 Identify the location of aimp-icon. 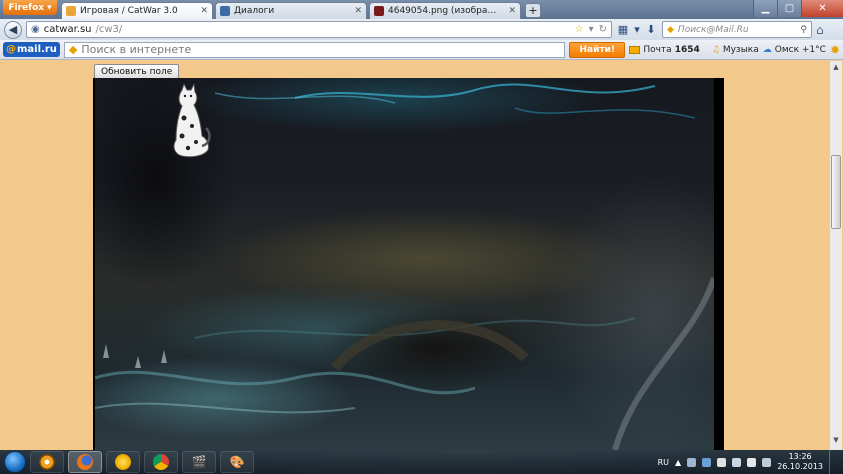
(123, 462).